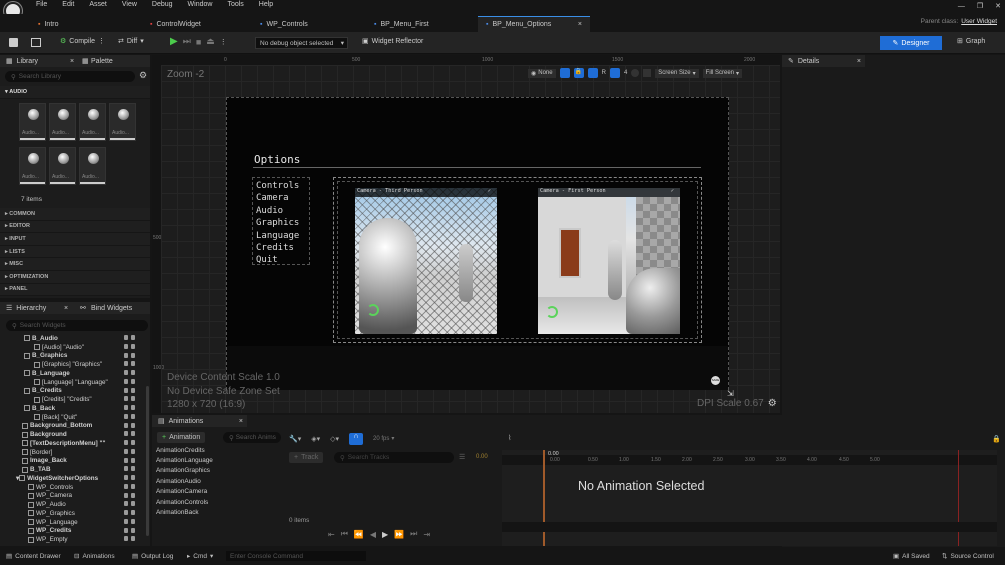  What do you see at coordinates (614, 73) in the screenshot?
I see `grid-snap-icon` at bounding box center [614, 73].